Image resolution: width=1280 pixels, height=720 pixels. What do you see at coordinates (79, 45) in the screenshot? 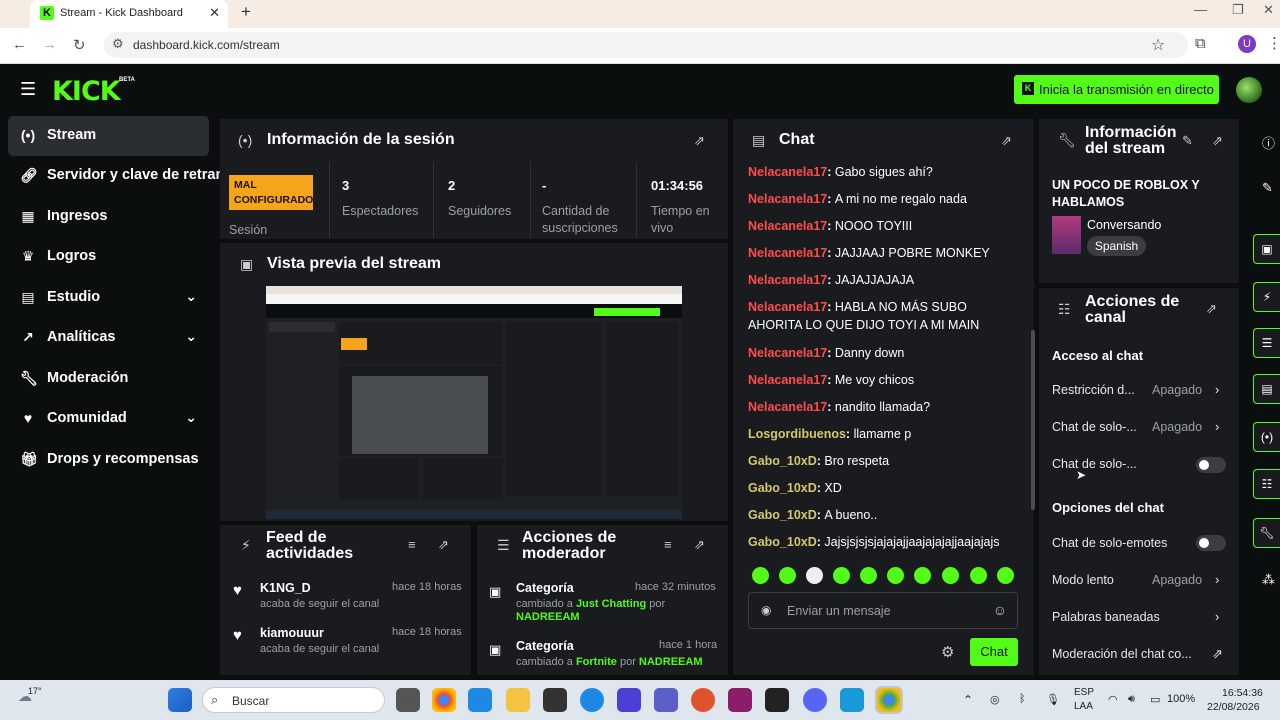
I see `reload-icon: ↻` at bounding box center [79, 45].